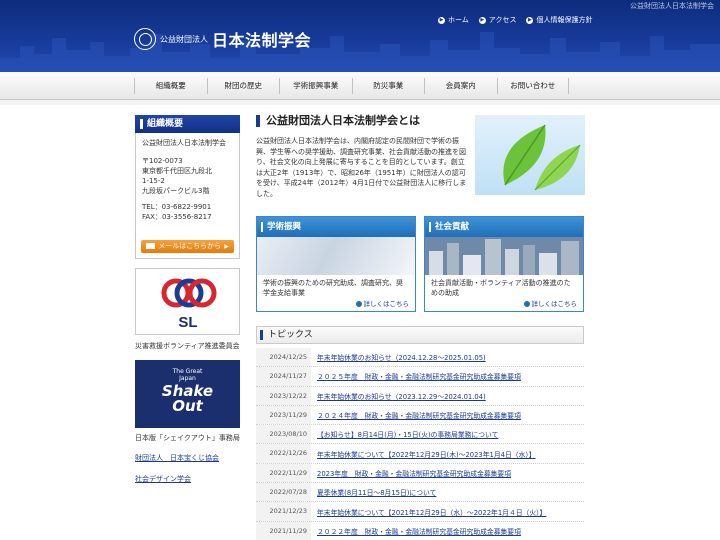 The width and height of the screenshot is (720, 540). Describe the element at coordinates (416, 376) in the screenshot. I see `topic-link: ２０２５年度 財政・金融・金融法制研究基金研究助成金募集要項` at that location.